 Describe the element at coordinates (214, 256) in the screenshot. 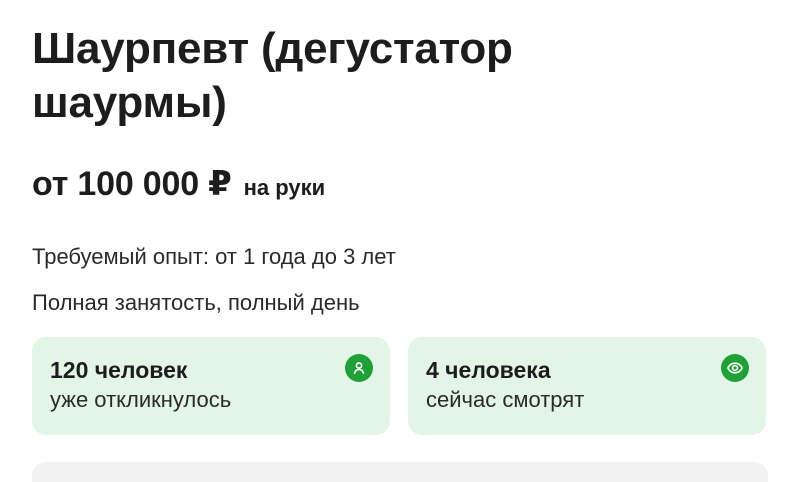

I see `experience-requirement: Требуемый опыт: от 1 года до 3 лет` at that location.